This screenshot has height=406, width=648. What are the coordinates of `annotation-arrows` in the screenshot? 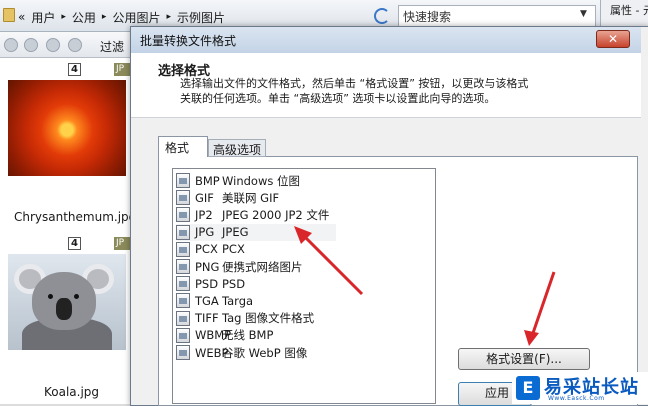 It's located at (425, 286).